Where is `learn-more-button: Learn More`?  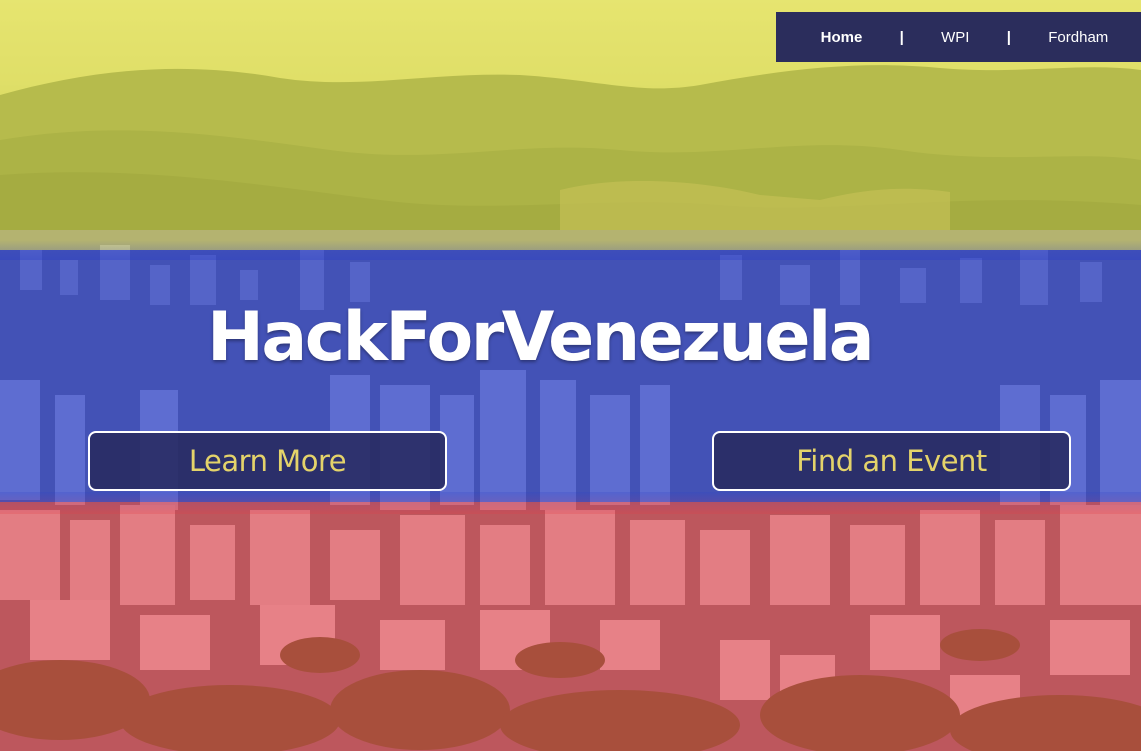 learn-more-button: Learn More is located at coordinates (267, 461).